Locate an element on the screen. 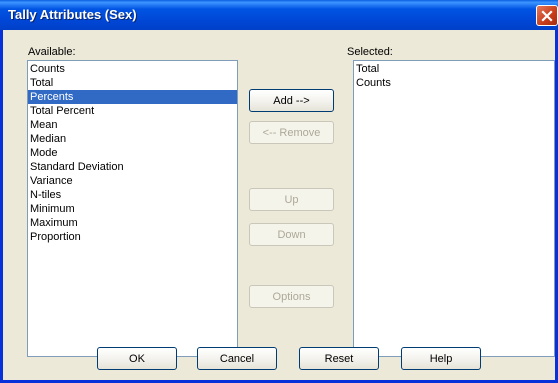 The height and width of the screenshot is (383, 558). available-item: Minimum is located at coordinates (132, 209).